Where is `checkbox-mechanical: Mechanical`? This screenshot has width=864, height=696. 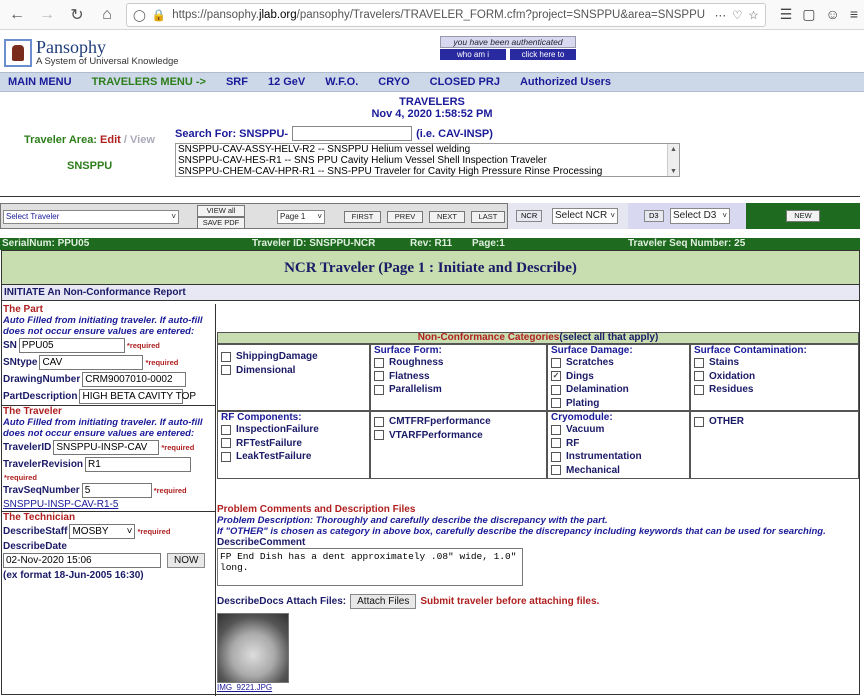 checkbox-mechanical: Mechanical is located at coordinates (620, 471).